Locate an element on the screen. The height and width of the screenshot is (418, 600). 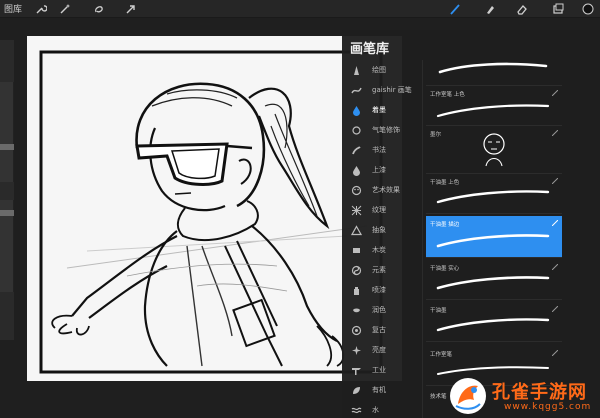
peacock-logo-icon is located at coordinates (468, 396).